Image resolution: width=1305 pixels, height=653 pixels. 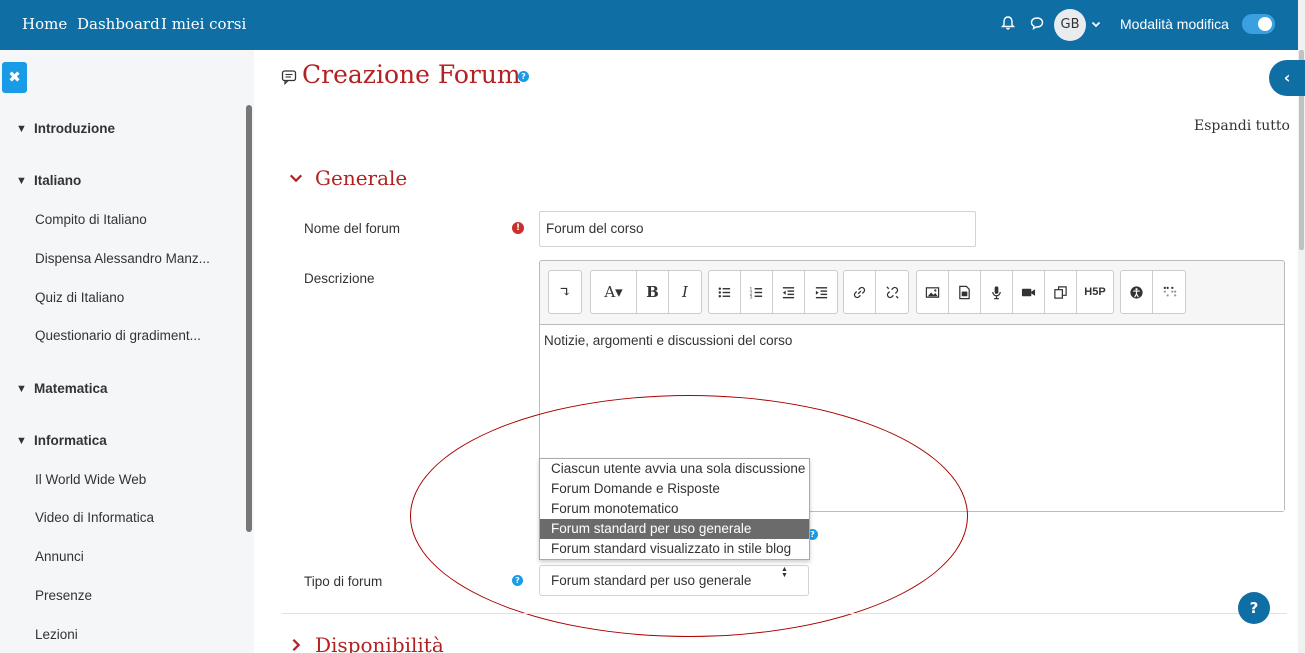 I want to click on section-matematica: ▼ Matematica, so click(x=62, y=388).